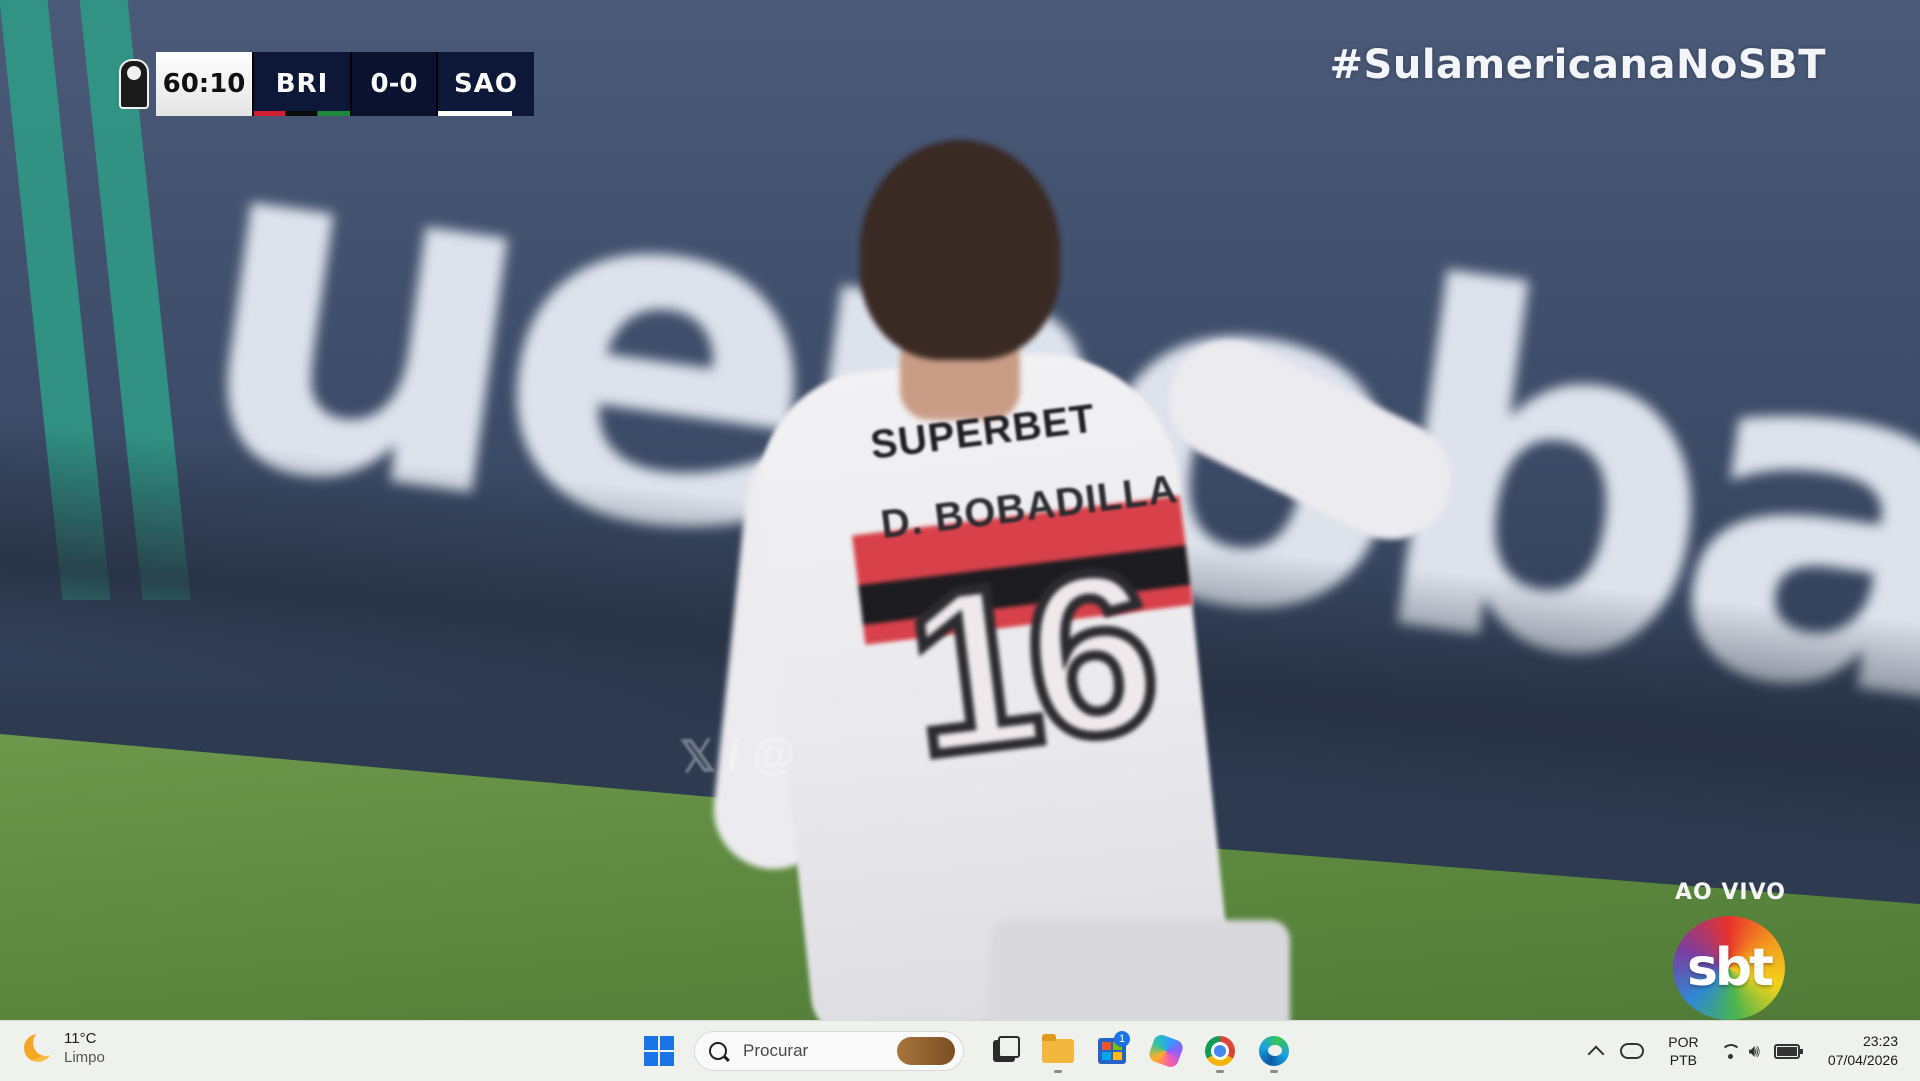  Describe the element at coordinates (1310, 440) in the screenshot. I see `player-arm` at that location.